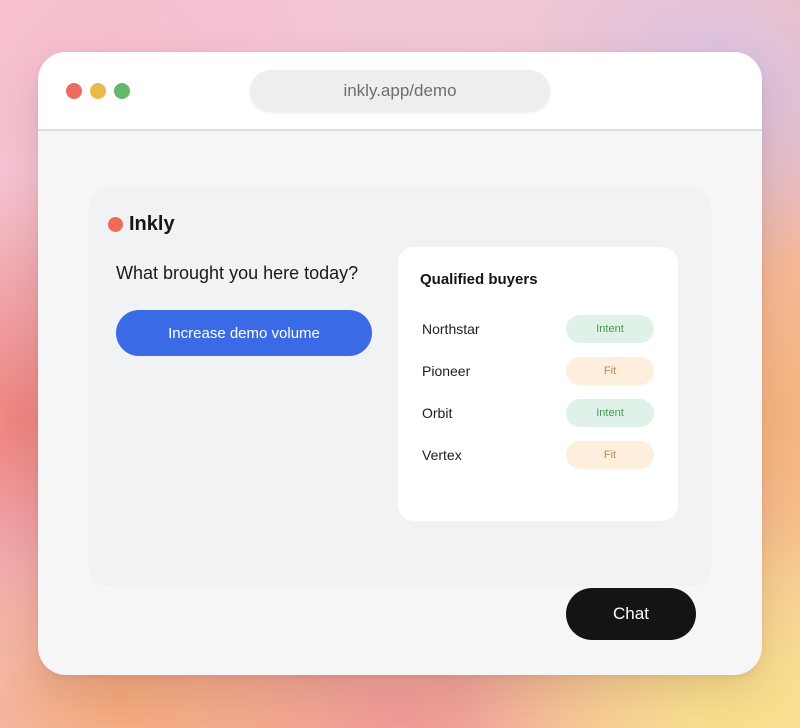 The width and height of the screenshot is (800, 728). Describe the element at coordinates (631, 614) in the screenshot. I see `chat-button: Chat` at that location.